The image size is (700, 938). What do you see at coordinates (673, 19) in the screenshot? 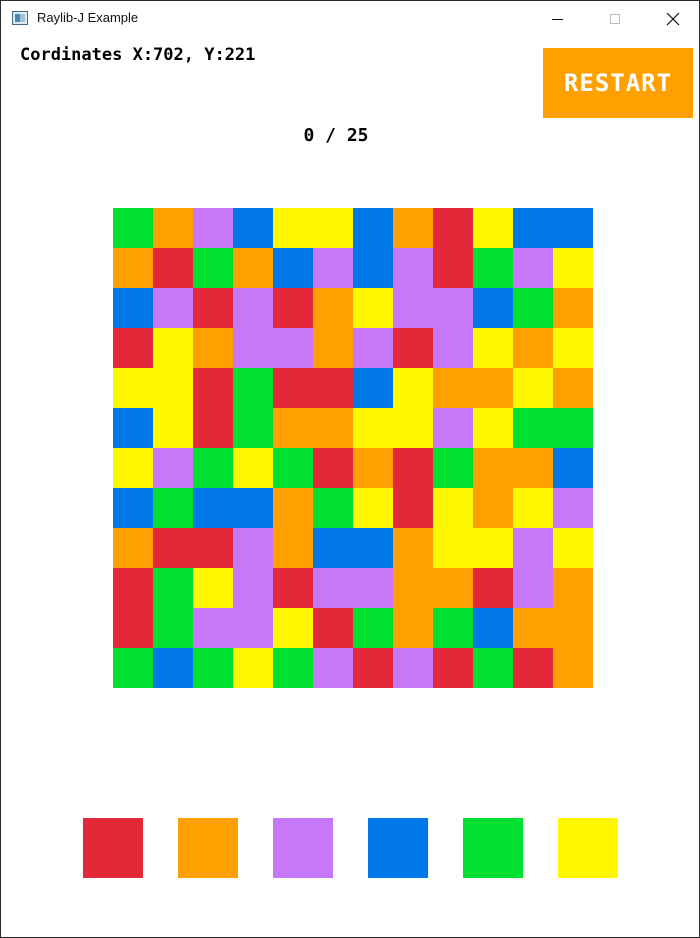
I see `close-button` at bounding box center [673, 19].